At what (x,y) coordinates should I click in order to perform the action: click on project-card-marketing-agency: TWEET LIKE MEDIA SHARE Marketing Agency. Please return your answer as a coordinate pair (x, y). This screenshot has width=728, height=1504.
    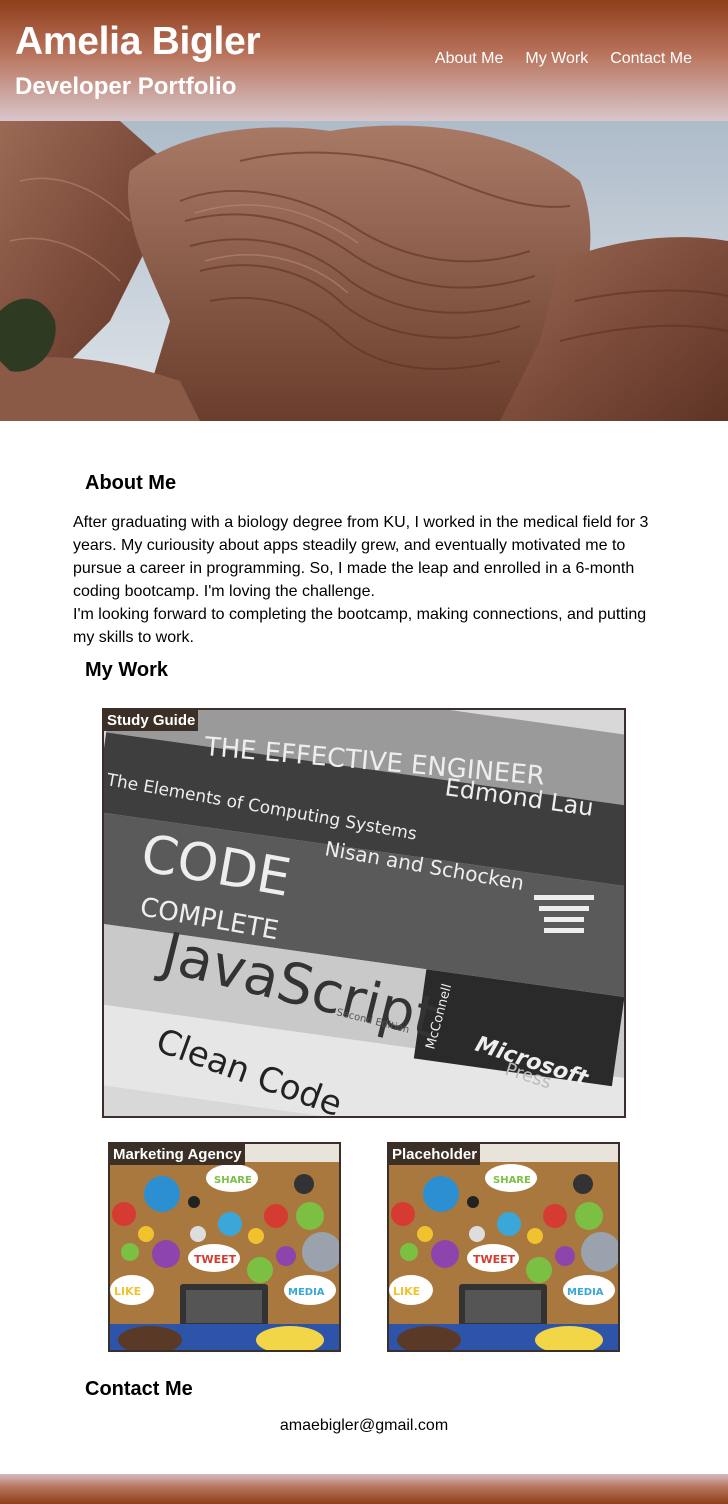
    Looking at the image, I should click on (224, 1247).